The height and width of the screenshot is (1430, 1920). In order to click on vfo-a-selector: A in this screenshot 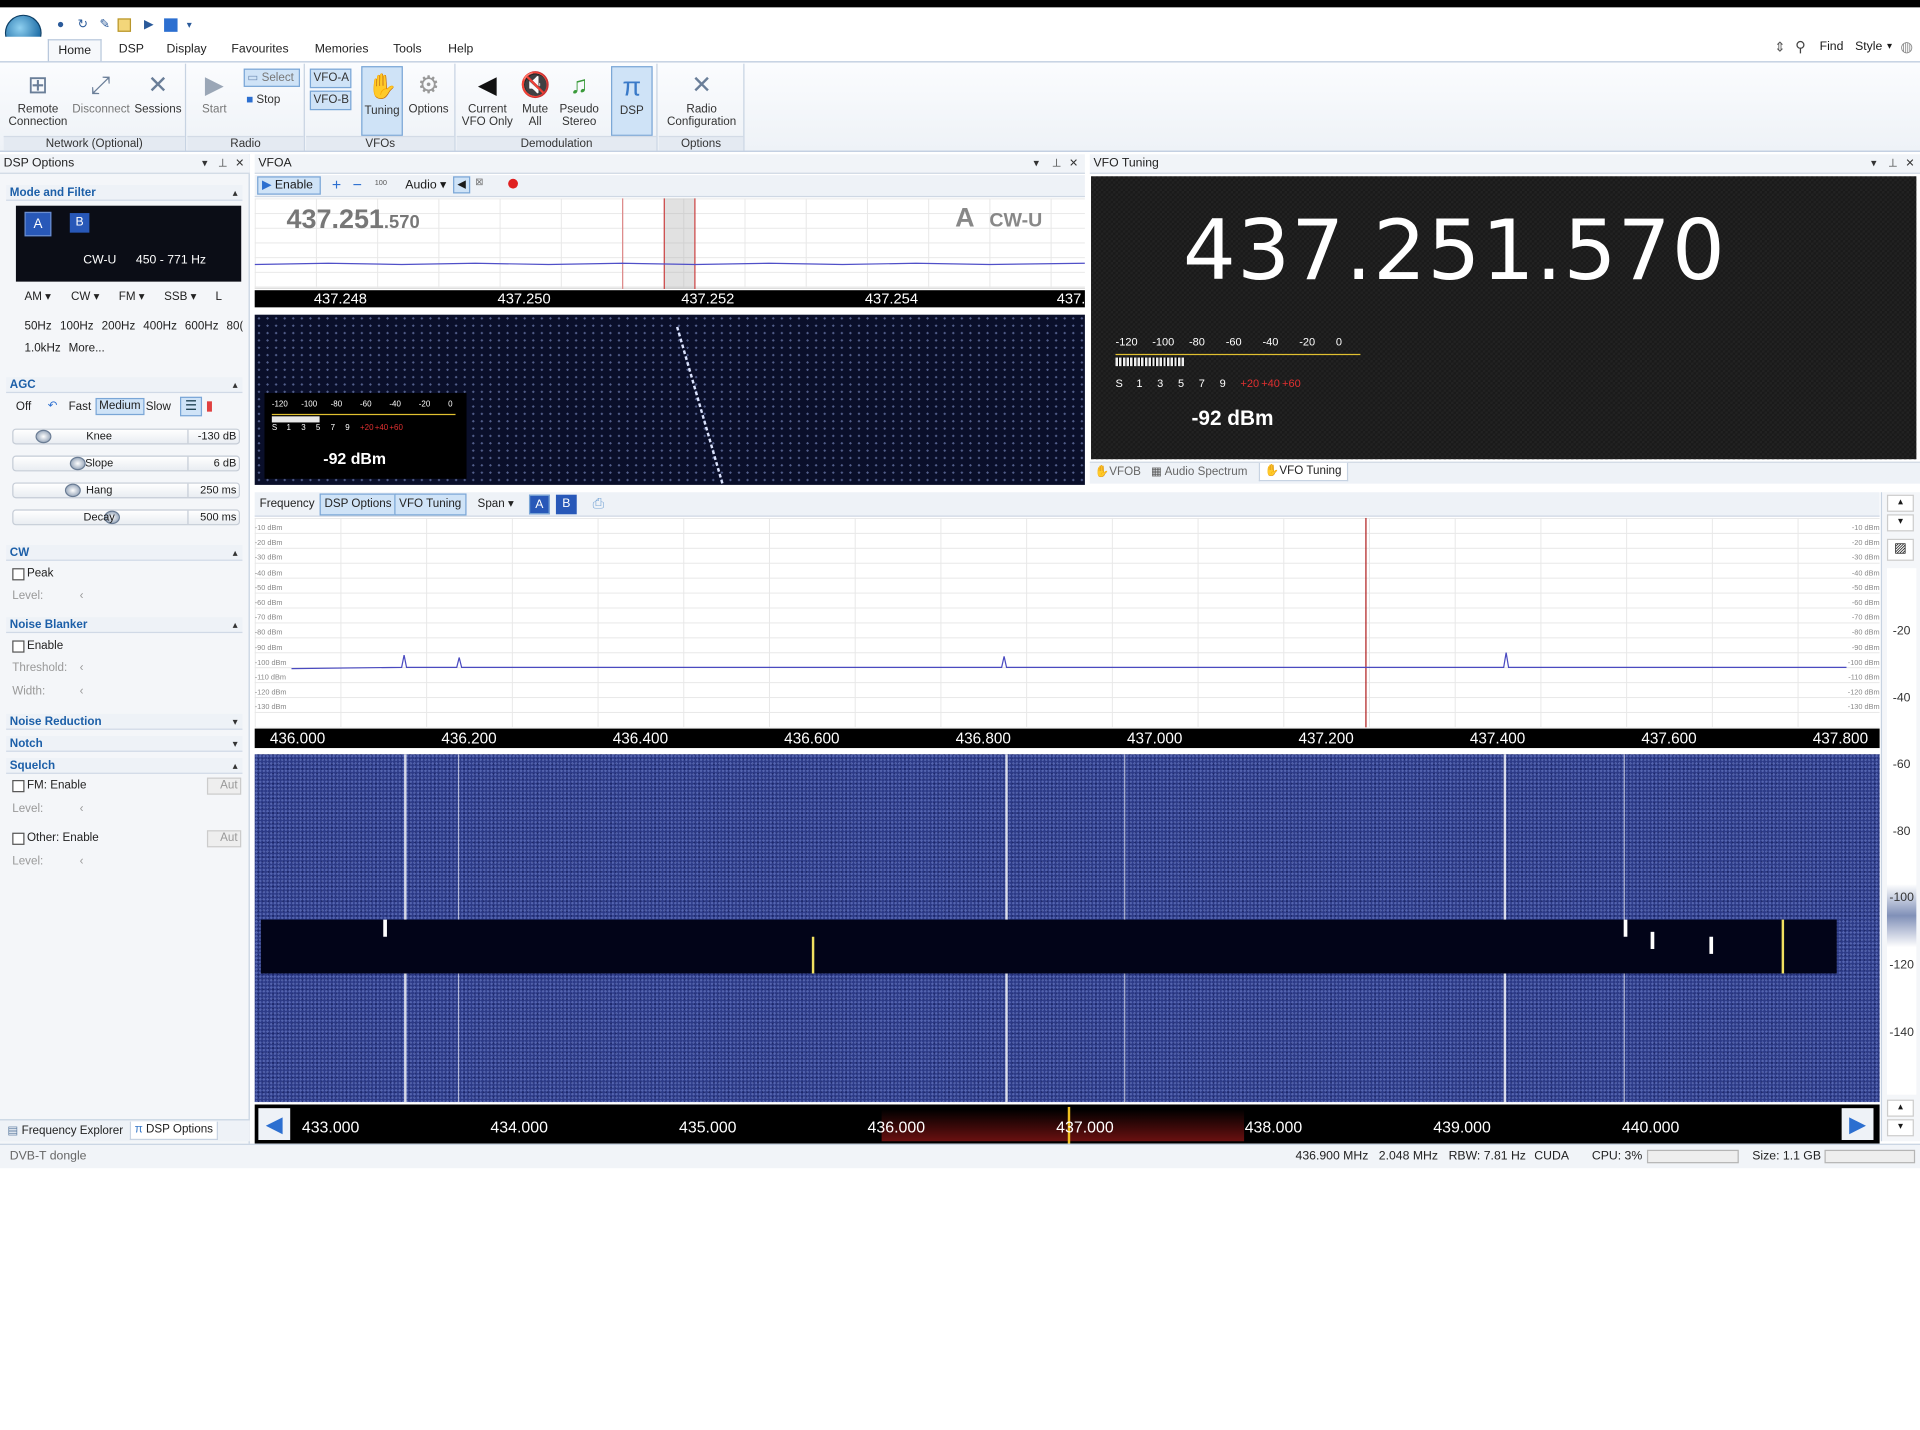, I will do `click(38, 224)`.